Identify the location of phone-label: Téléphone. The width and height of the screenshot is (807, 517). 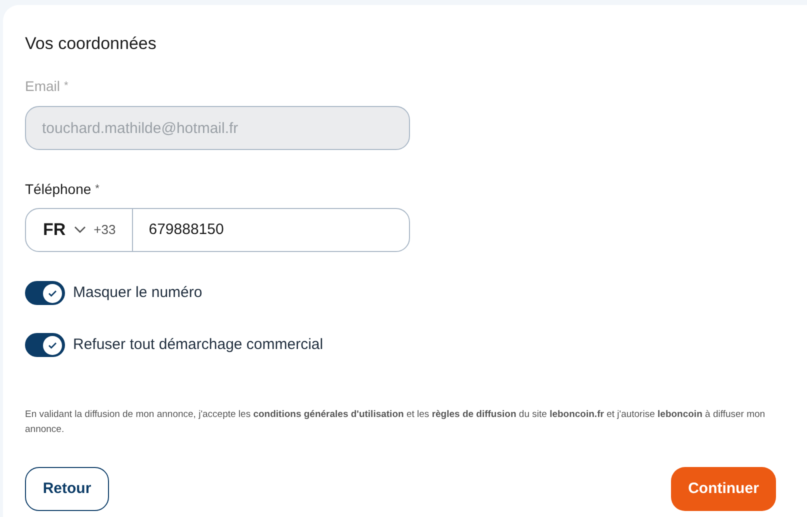
(58, 189).